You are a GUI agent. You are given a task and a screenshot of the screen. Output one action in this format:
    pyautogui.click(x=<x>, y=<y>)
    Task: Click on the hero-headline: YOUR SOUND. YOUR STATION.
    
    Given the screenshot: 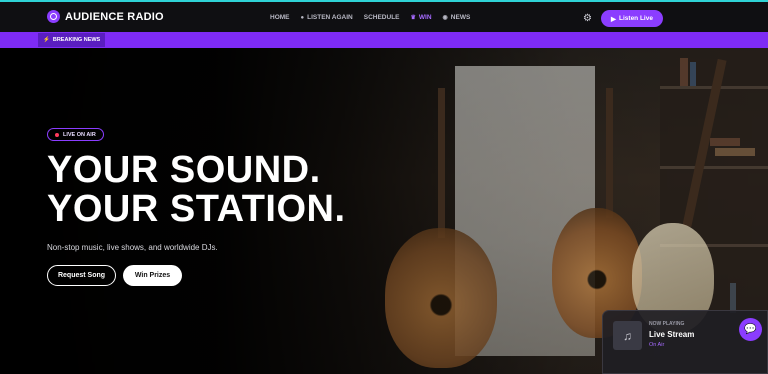 What is the action you would take?
    pyautogui.click(x=196, y=190)
    